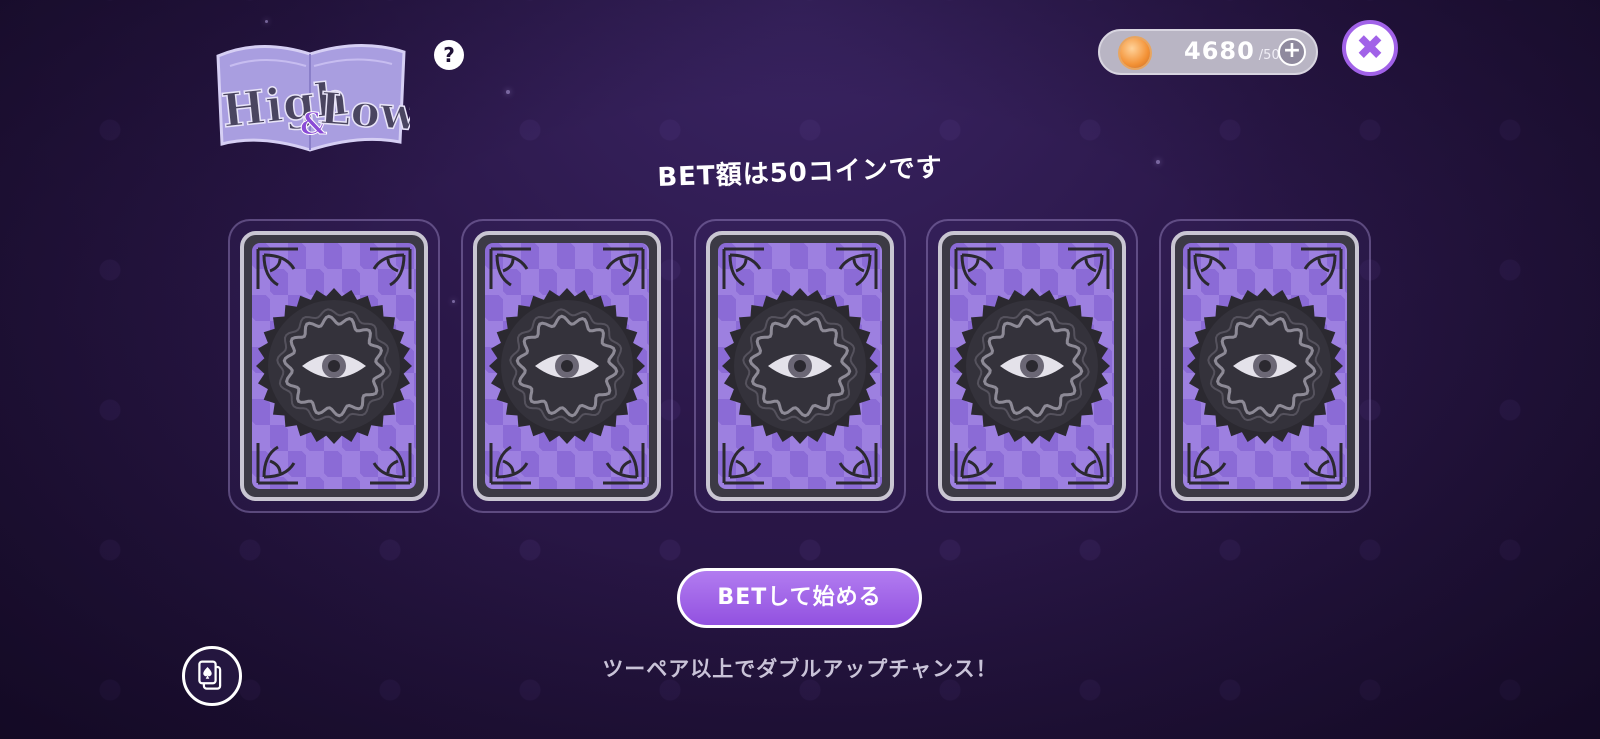  What do you see at coordinates (1370, 48) in the screenshot?
I see `close-button: ✖` at bounding box center [1370, 48].